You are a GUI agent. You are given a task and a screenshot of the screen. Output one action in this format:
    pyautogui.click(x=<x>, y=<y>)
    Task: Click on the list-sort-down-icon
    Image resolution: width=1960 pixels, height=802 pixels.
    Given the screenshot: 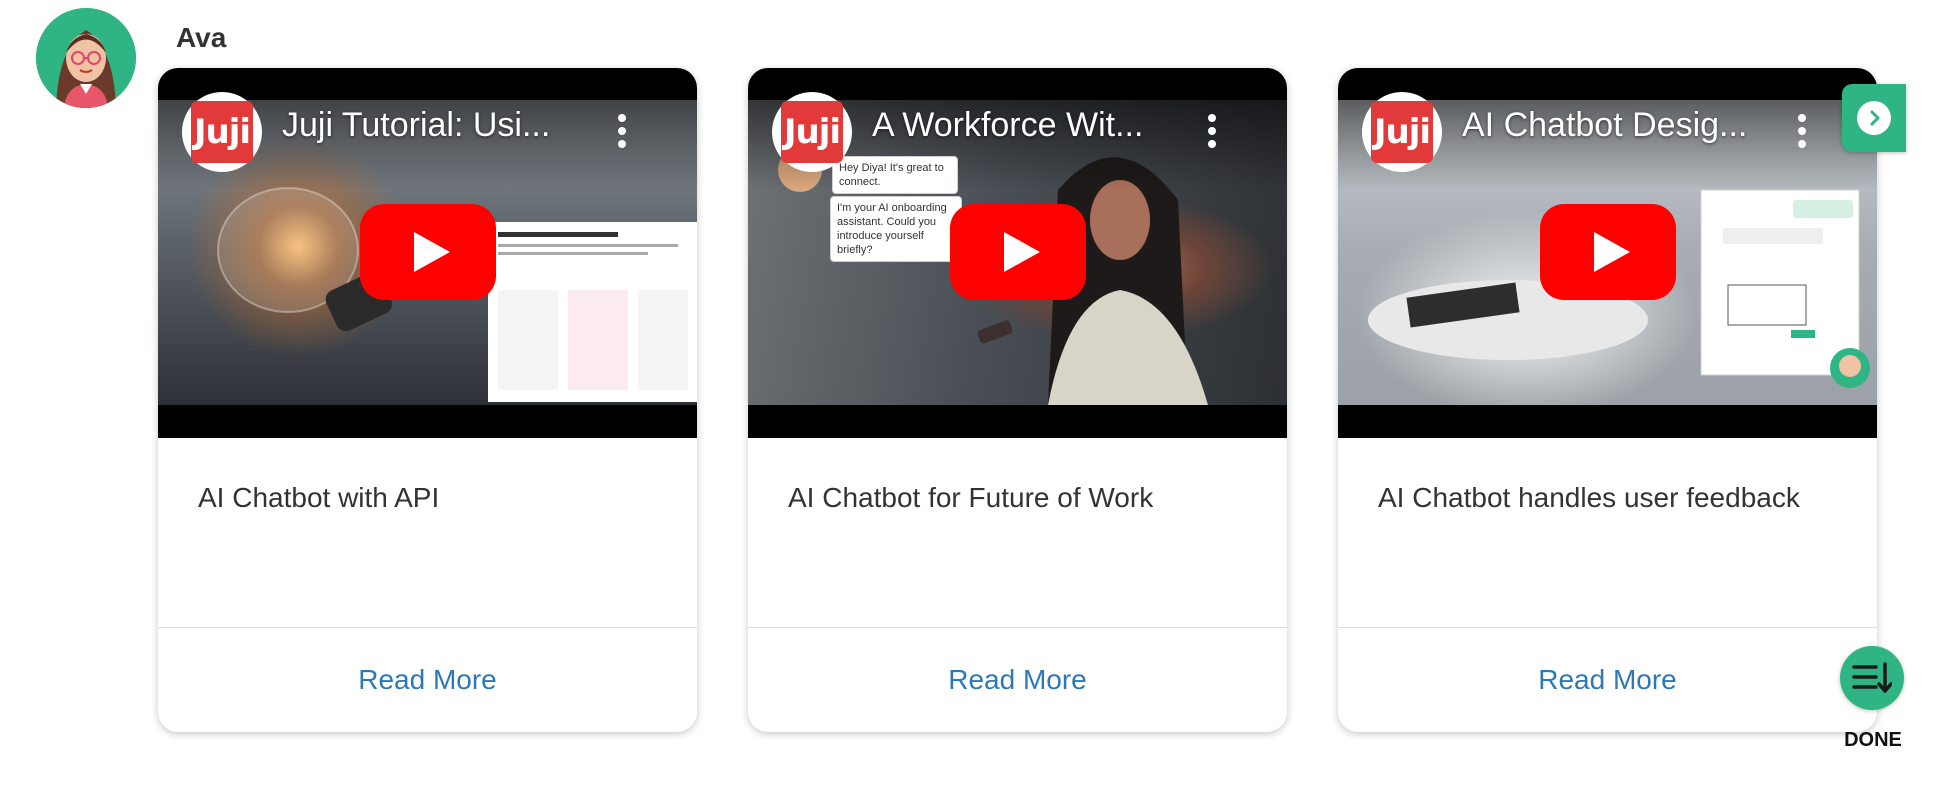 What is the action you would take?
    pyautogui.click(x=1872, y=677)
    